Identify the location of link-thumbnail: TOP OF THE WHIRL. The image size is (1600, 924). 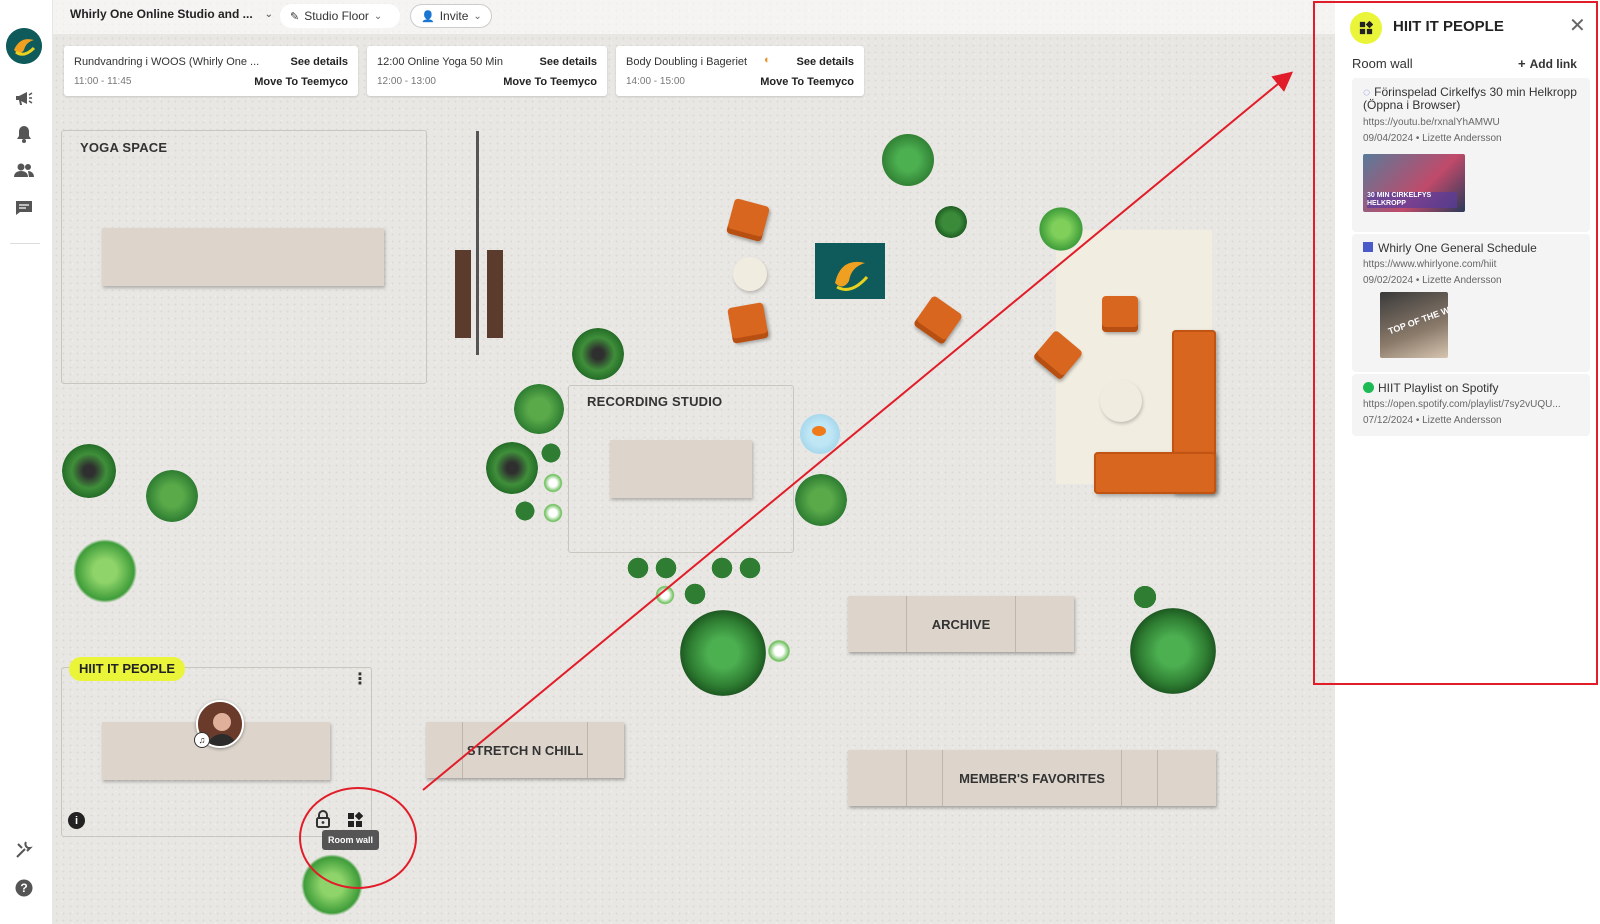
(1414, 325).